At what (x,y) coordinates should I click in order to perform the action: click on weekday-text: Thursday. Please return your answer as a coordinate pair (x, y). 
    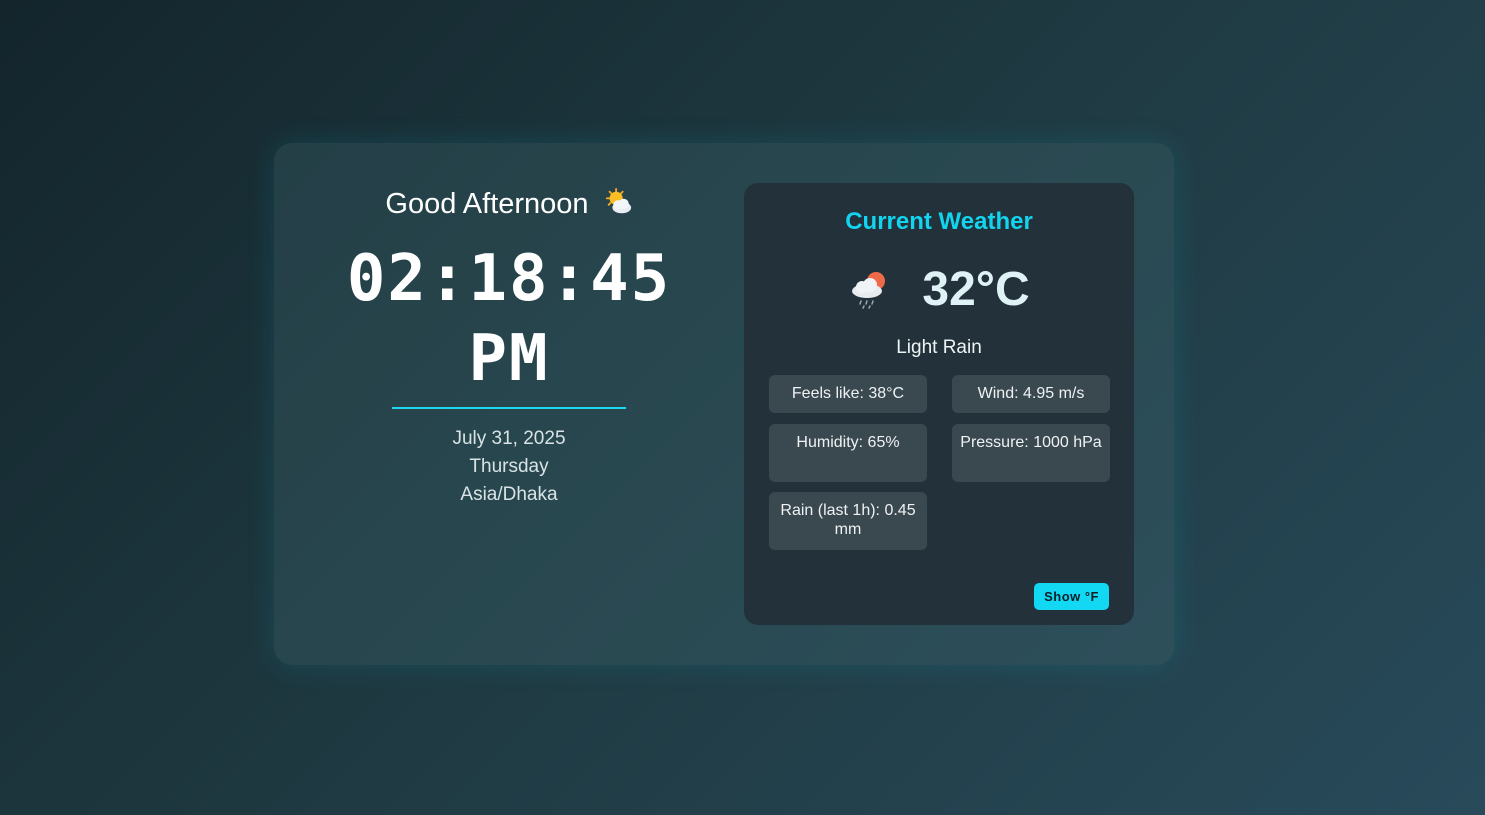
    Looking at the image, I should click on (509, 466).